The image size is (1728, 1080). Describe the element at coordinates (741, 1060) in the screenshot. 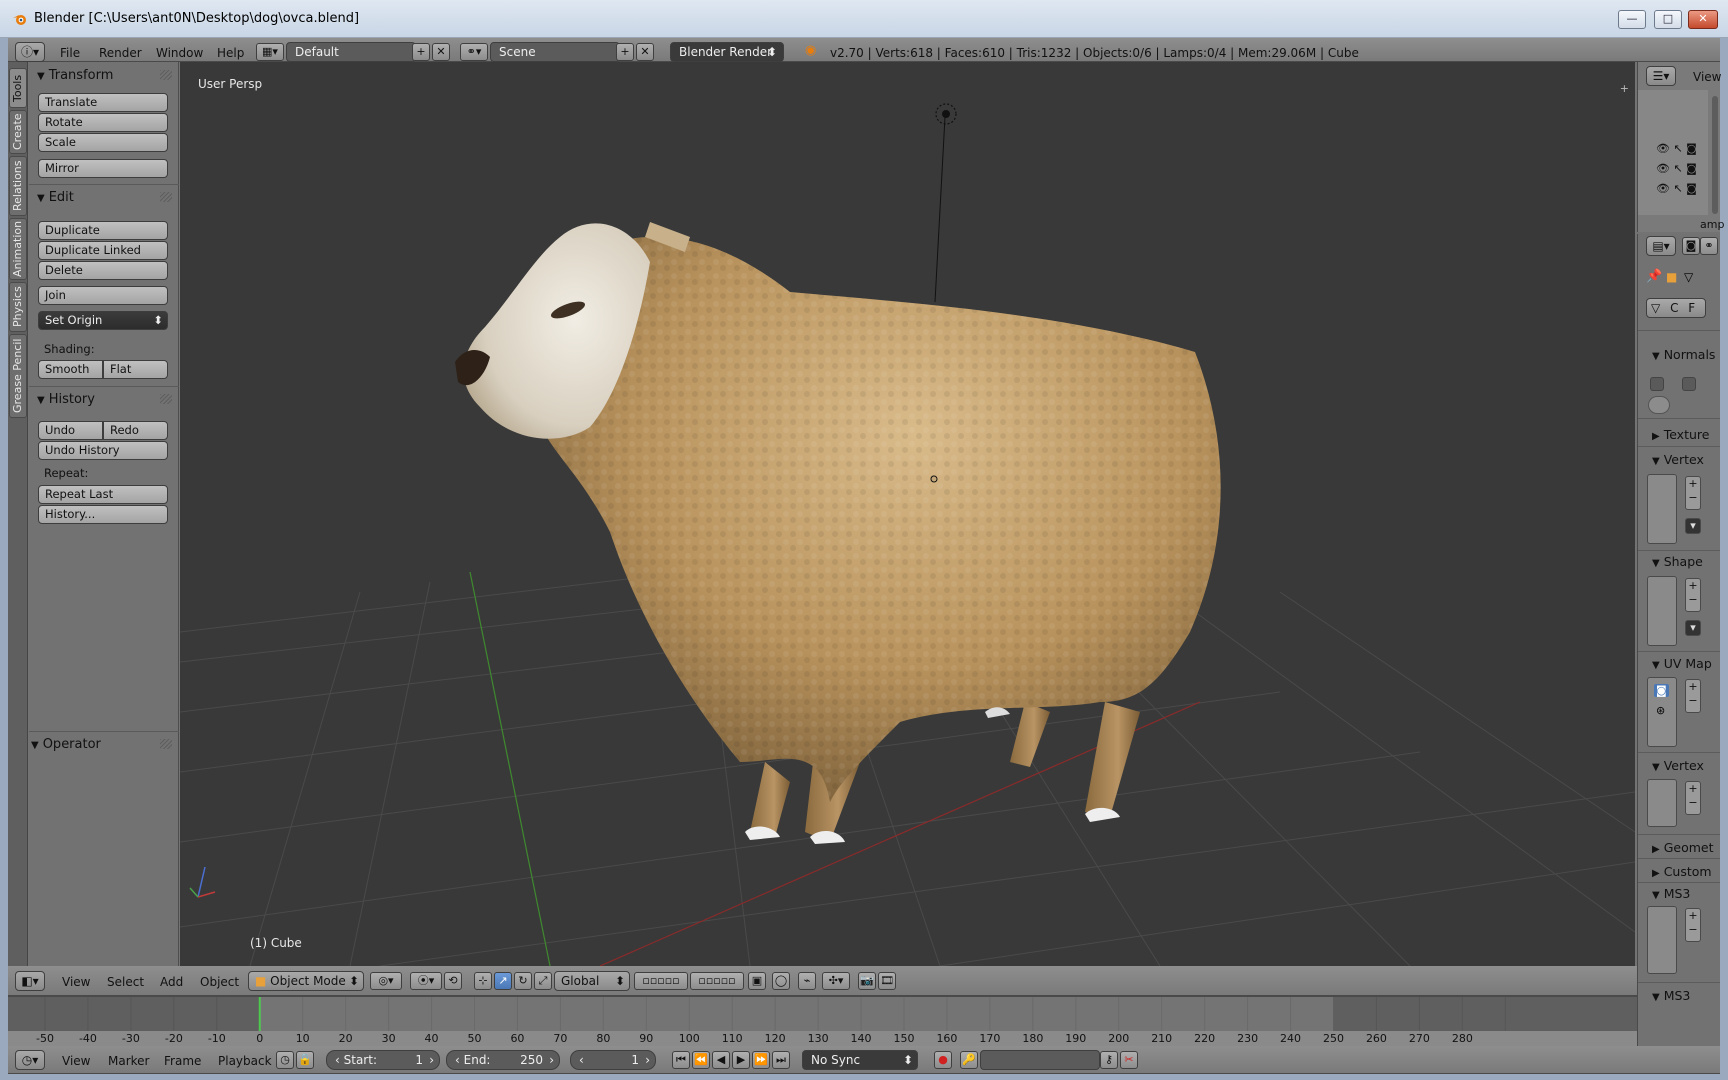

I see `play-icon: ▶` at that location.